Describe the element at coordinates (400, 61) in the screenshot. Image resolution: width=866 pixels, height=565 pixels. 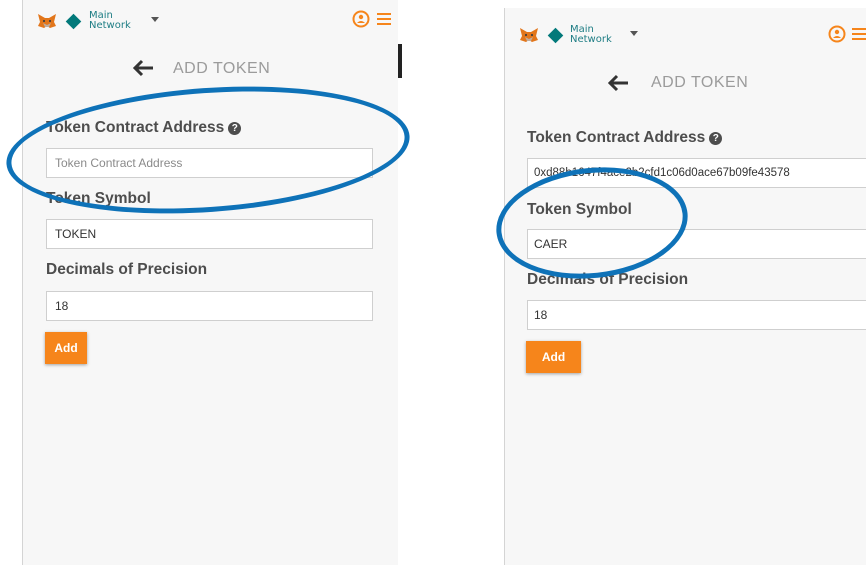
I see `background-edge` at that location.